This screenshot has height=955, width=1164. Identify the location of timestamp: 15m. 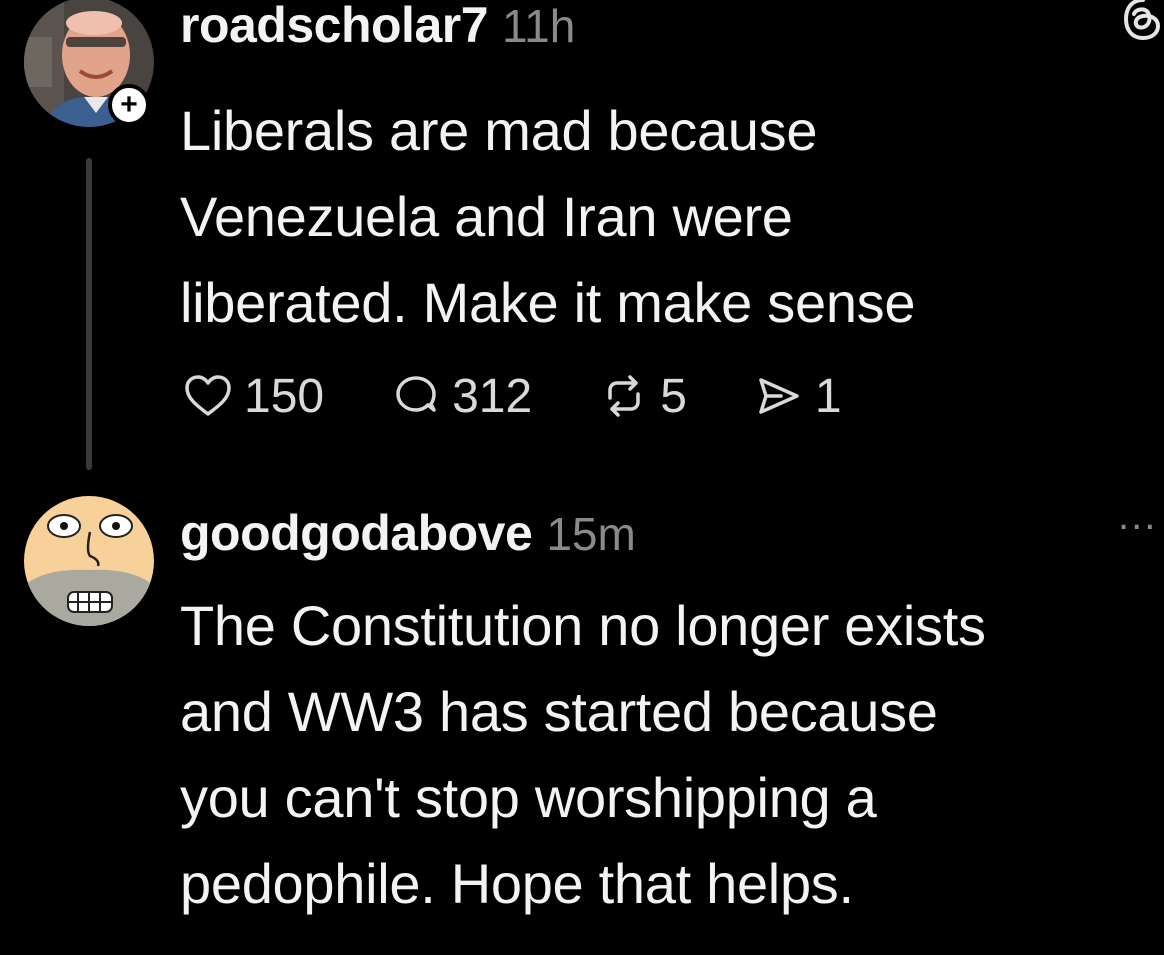
(591, 534).